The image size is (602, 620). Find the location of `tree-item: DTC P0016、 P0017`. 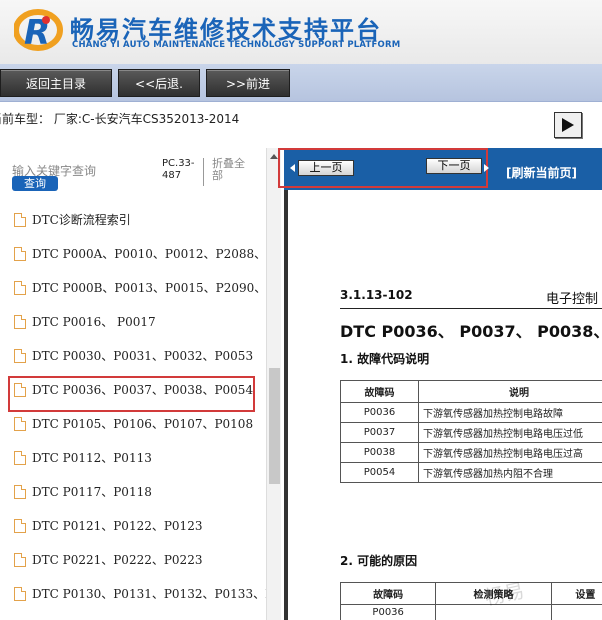

tree-item: DTC P0016、 P0017 is located at coordinates (142, 322).